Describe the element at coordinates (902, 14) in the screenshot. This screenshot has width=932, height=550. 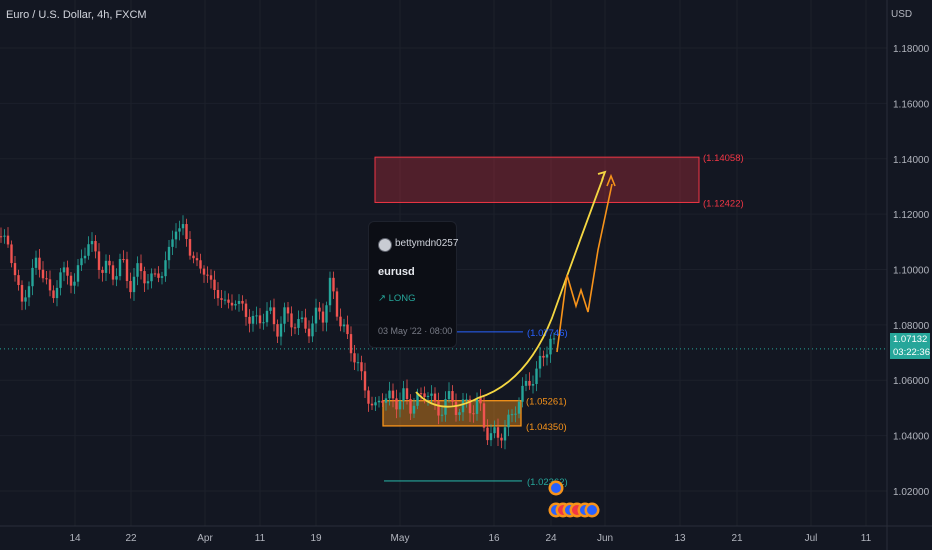
I see `currency-label: USD` at that location.